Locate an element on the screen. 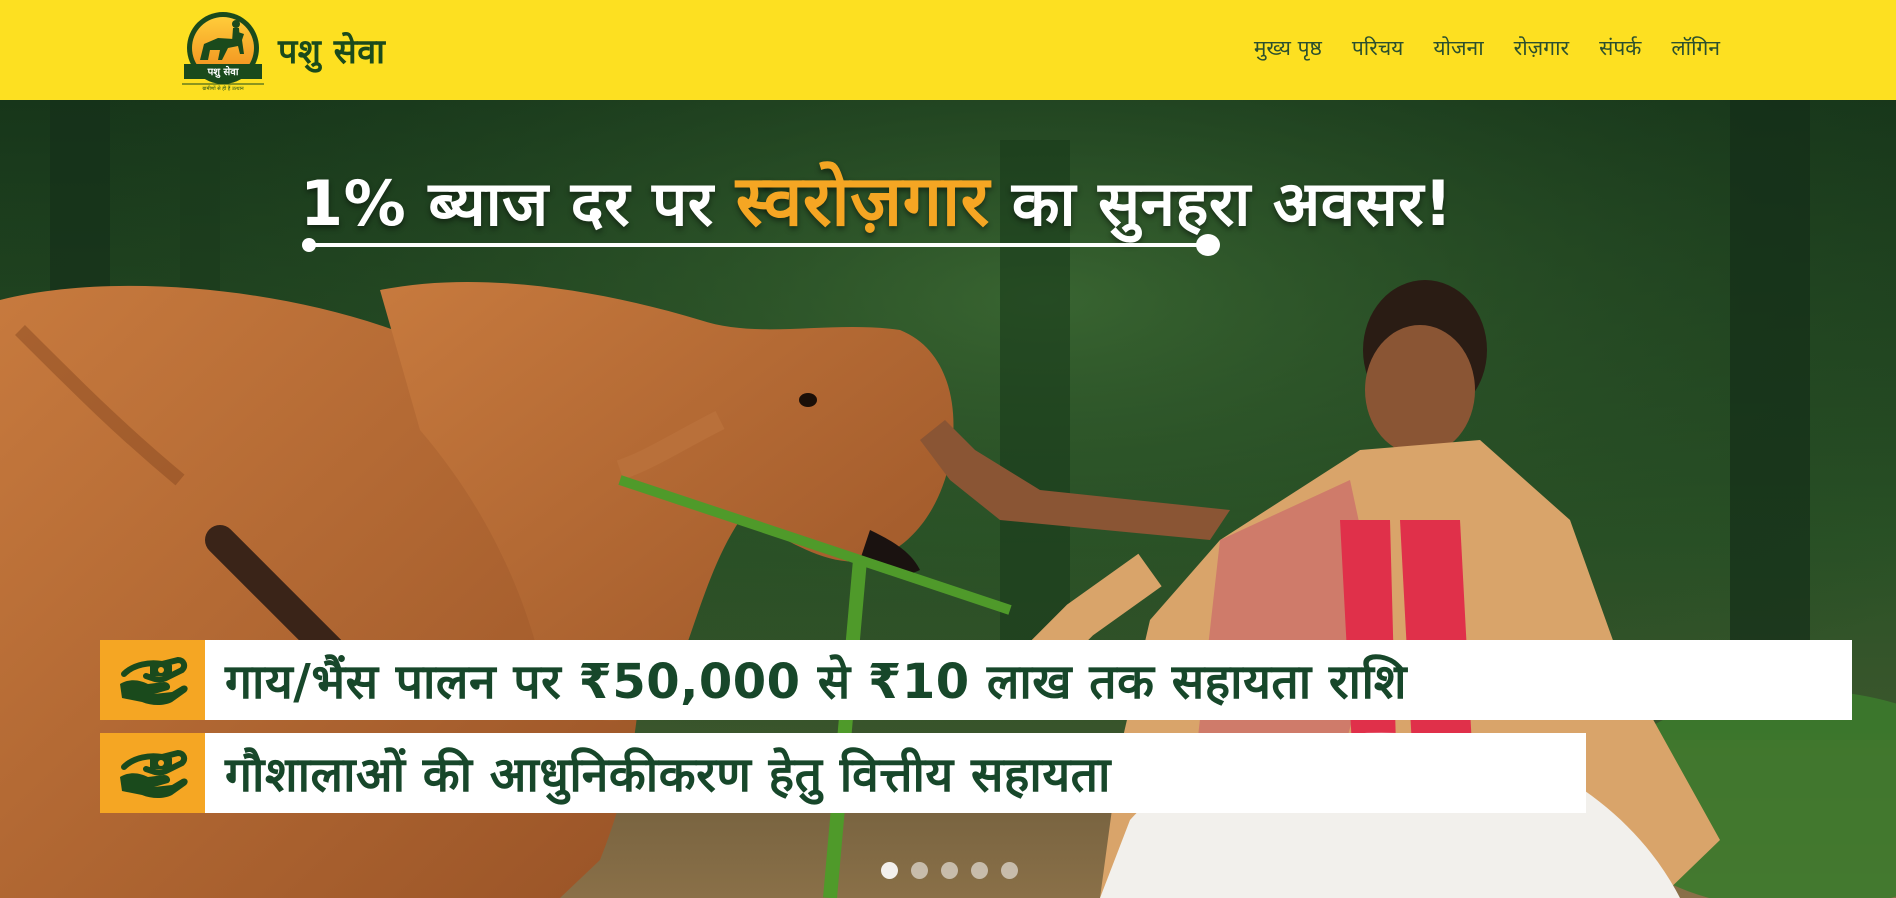 Image resolution: width=1896 pixels, height=898 pixels. logo-emblem: पशु सेवा ग्रामीणों से ही हैं उत्थान is located at coordinates (223, 52).